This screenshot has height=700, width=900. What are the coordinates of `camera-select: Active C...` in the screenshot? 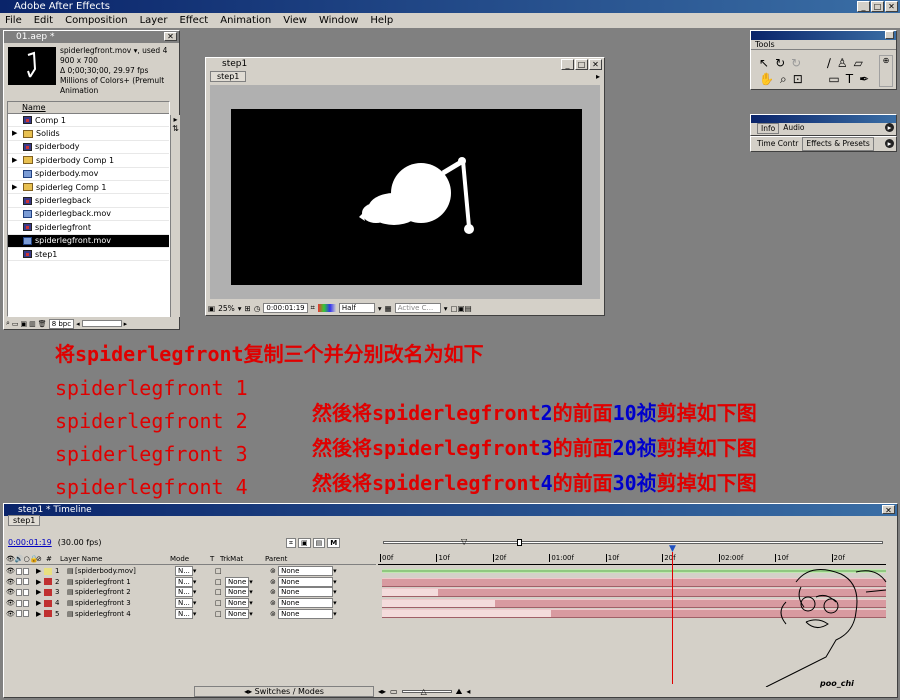 It's located at (417, 308).